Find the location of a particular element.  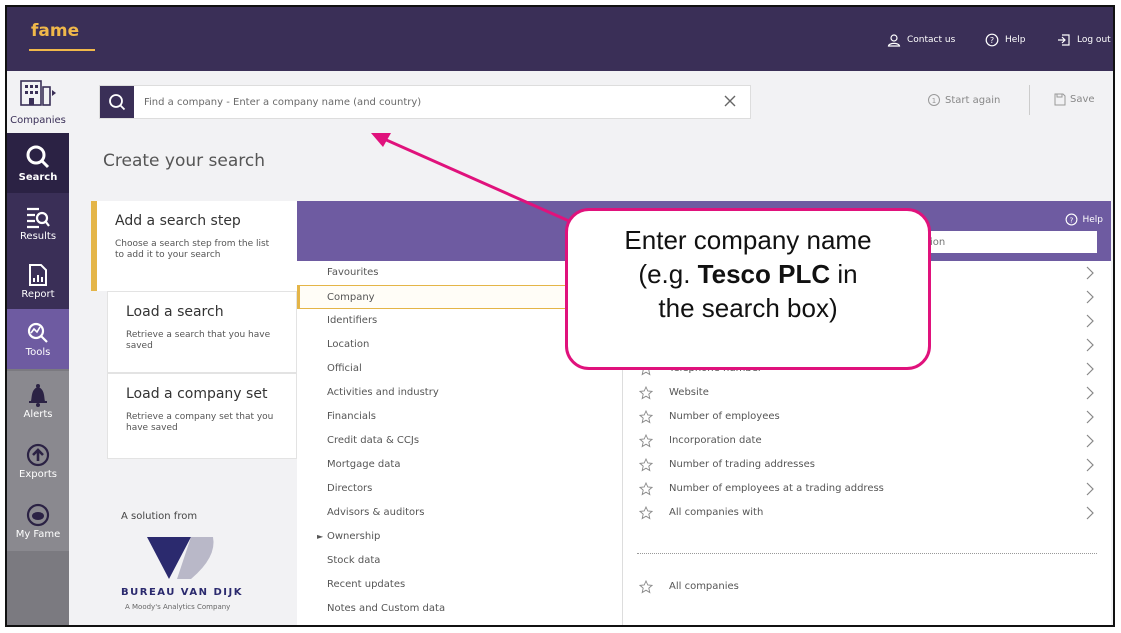

nav-exports-label: Exports is located at coordinates (38, 474).